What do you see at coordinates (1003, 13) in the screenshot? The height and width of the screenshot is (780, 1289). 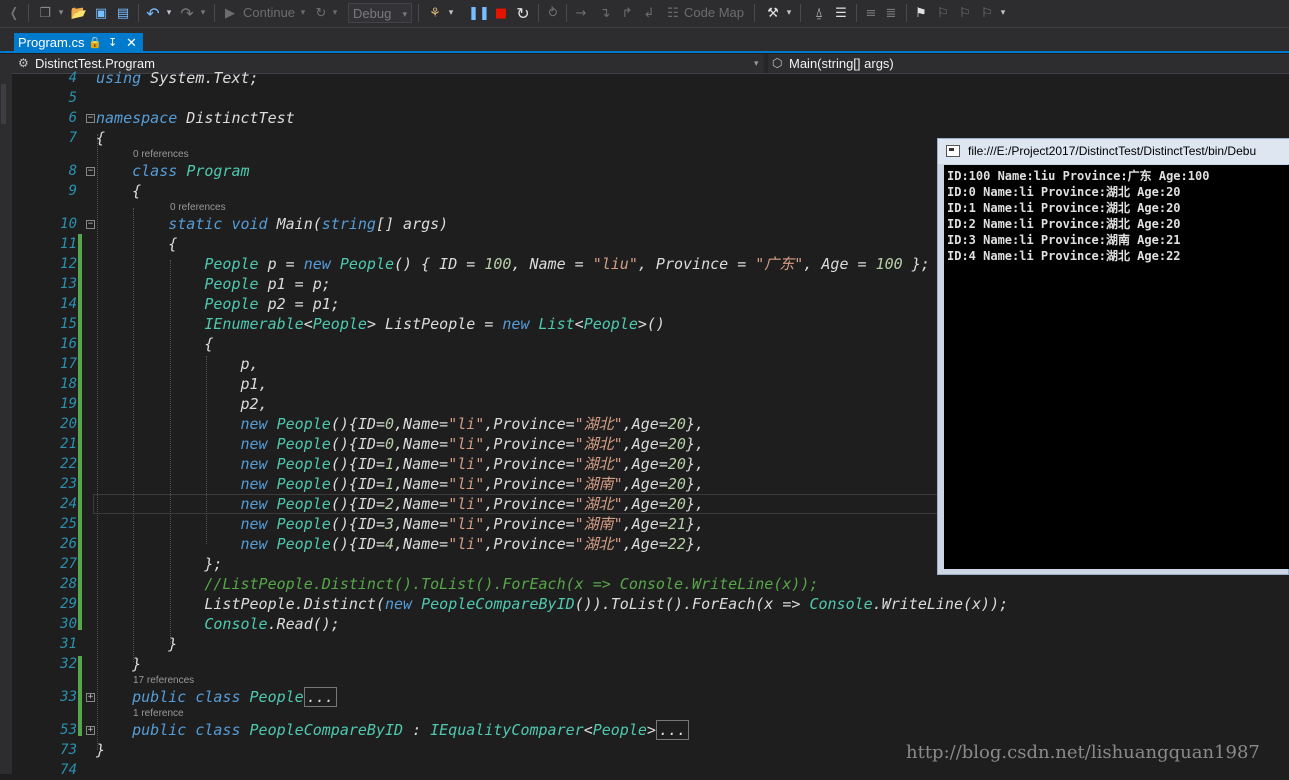 I see `toolbar-overflow-icon: ▾` at bounding box center [1003, 13].